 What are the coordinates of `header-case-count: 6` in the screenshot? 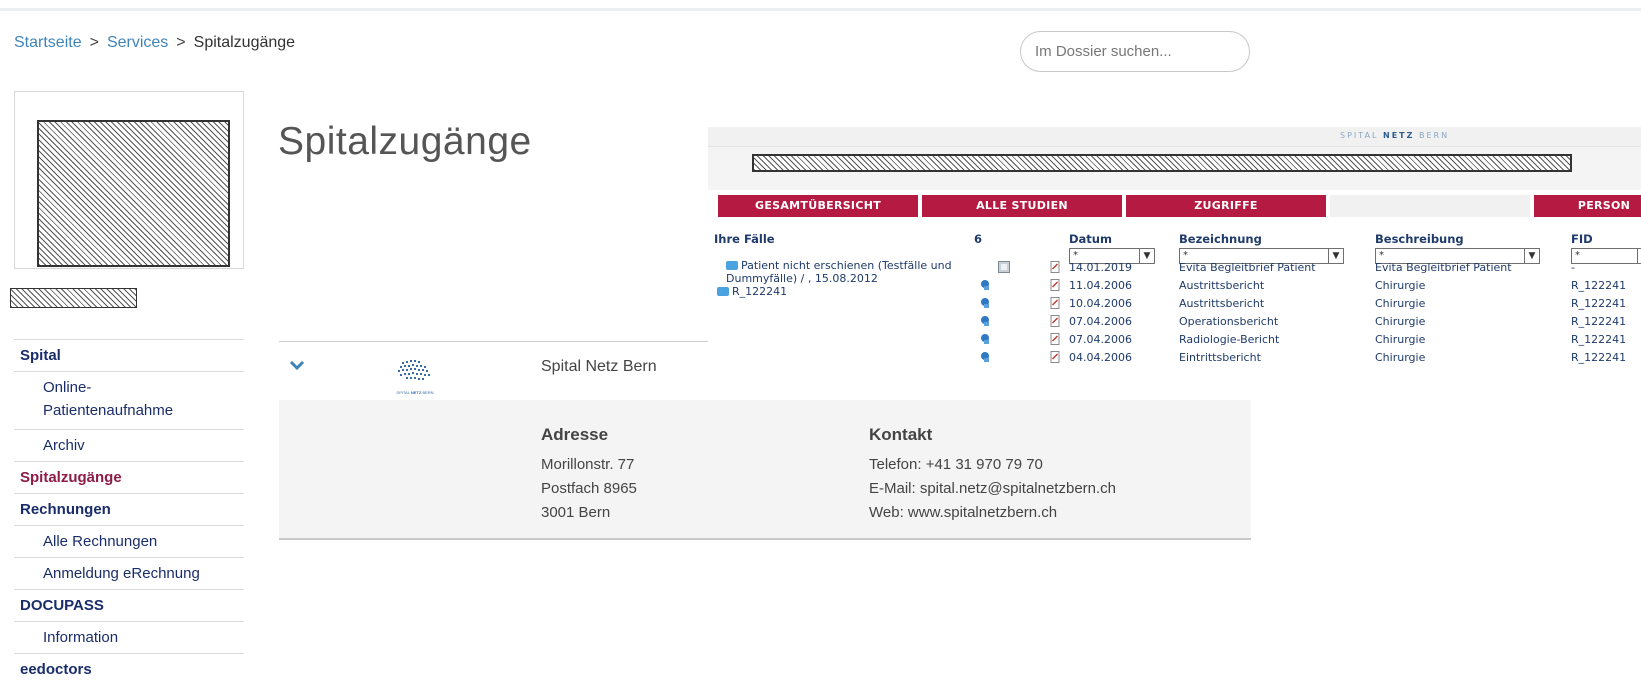 It's located at (978, 239).